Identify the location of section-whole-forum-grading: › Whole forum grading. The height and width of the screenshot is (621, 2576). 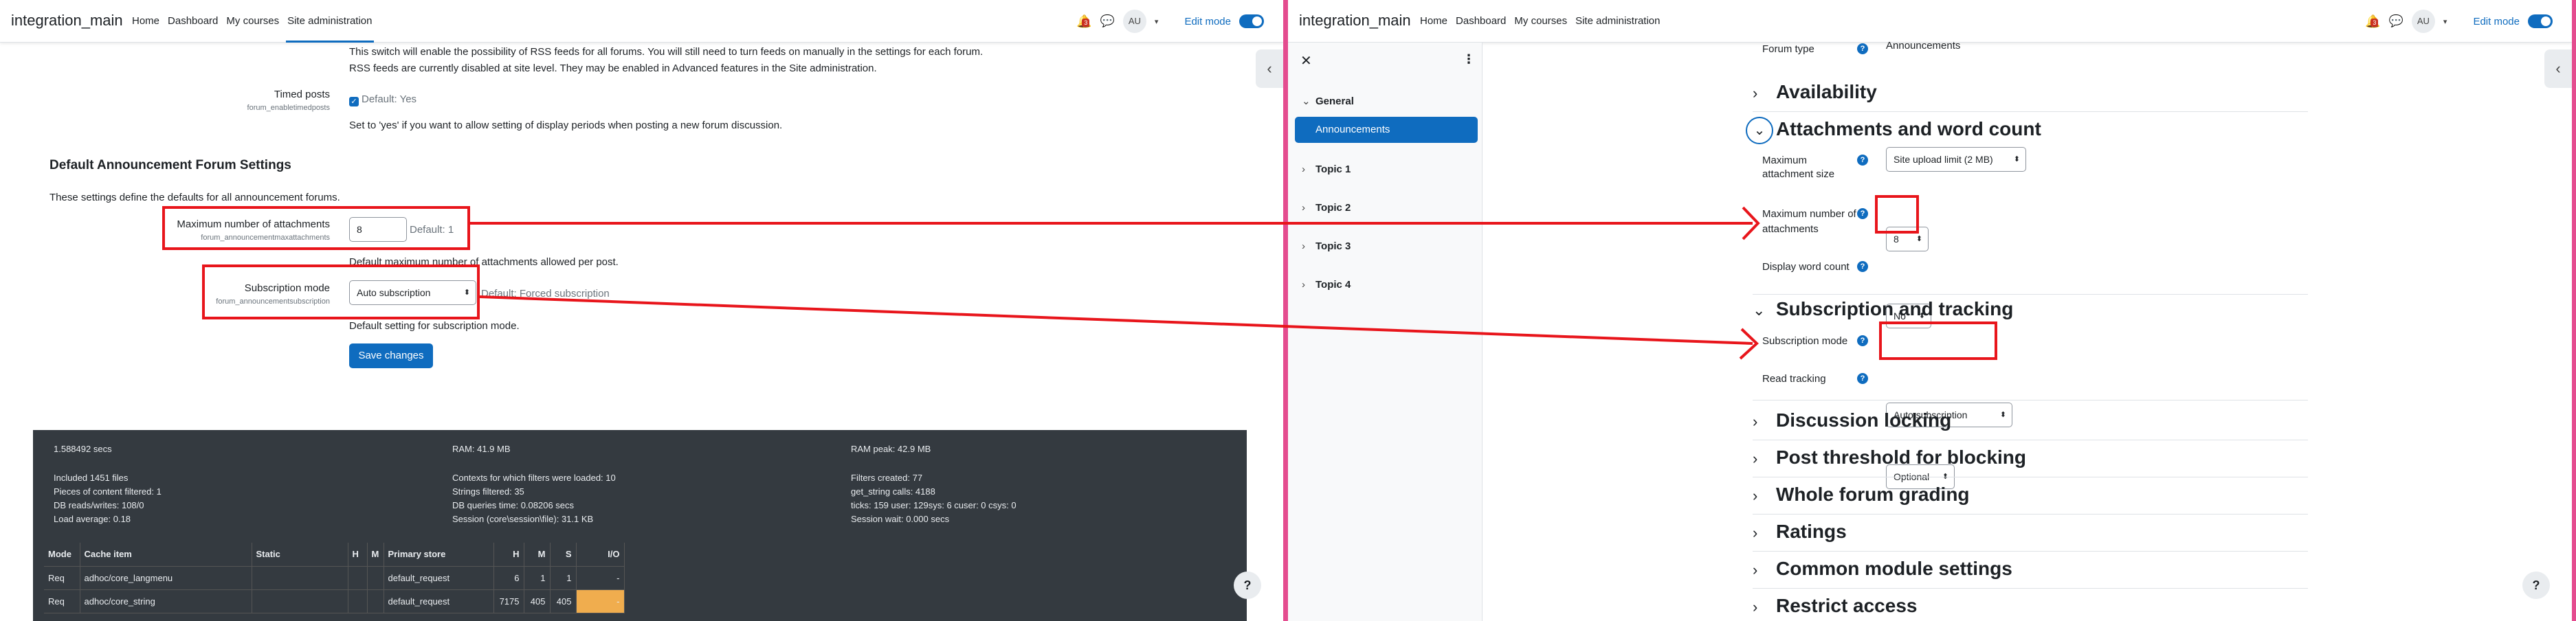
(1861, 495).